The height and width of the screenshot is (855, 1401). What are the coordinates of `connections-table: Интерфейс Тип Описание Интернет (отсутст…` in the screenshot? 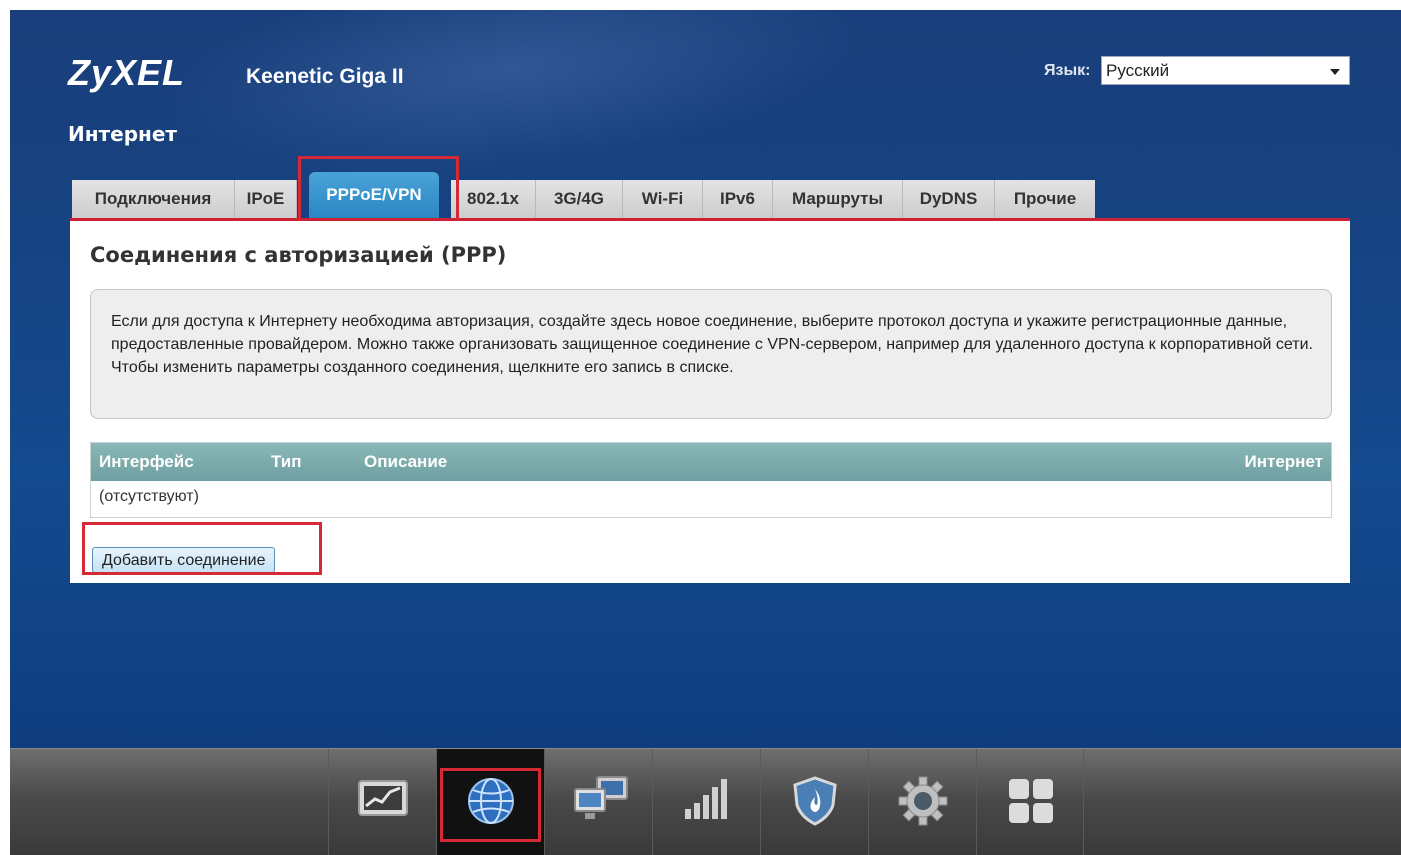 It's located at (711, 480).